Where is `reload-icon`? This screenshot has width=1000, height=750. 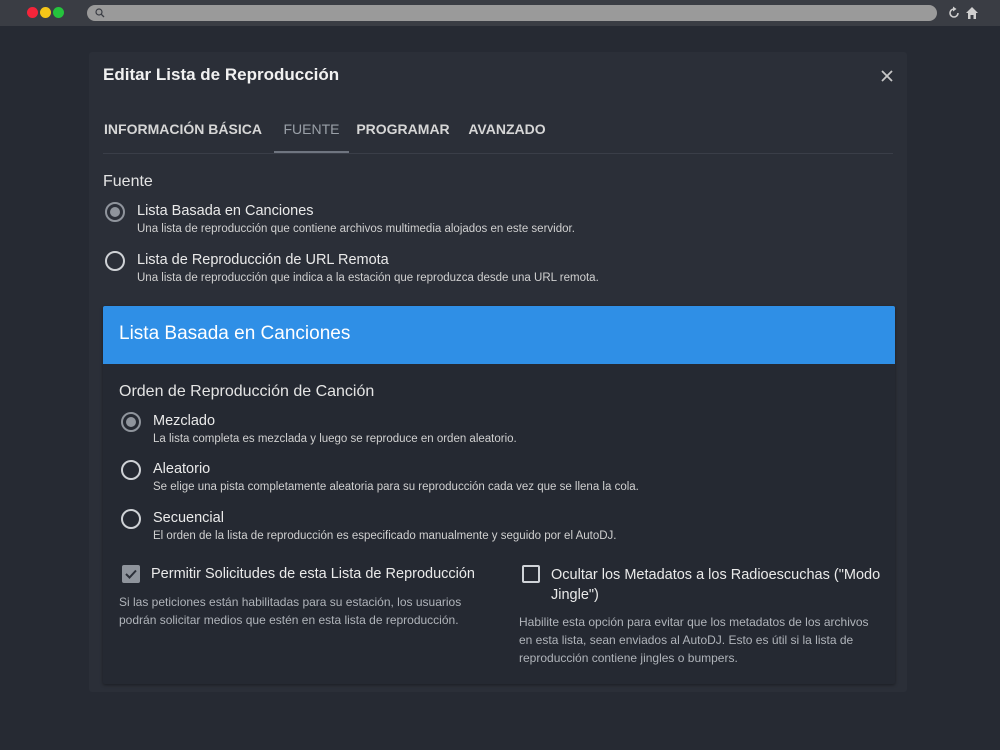
reload-icon is located at coordinates (954, 13).